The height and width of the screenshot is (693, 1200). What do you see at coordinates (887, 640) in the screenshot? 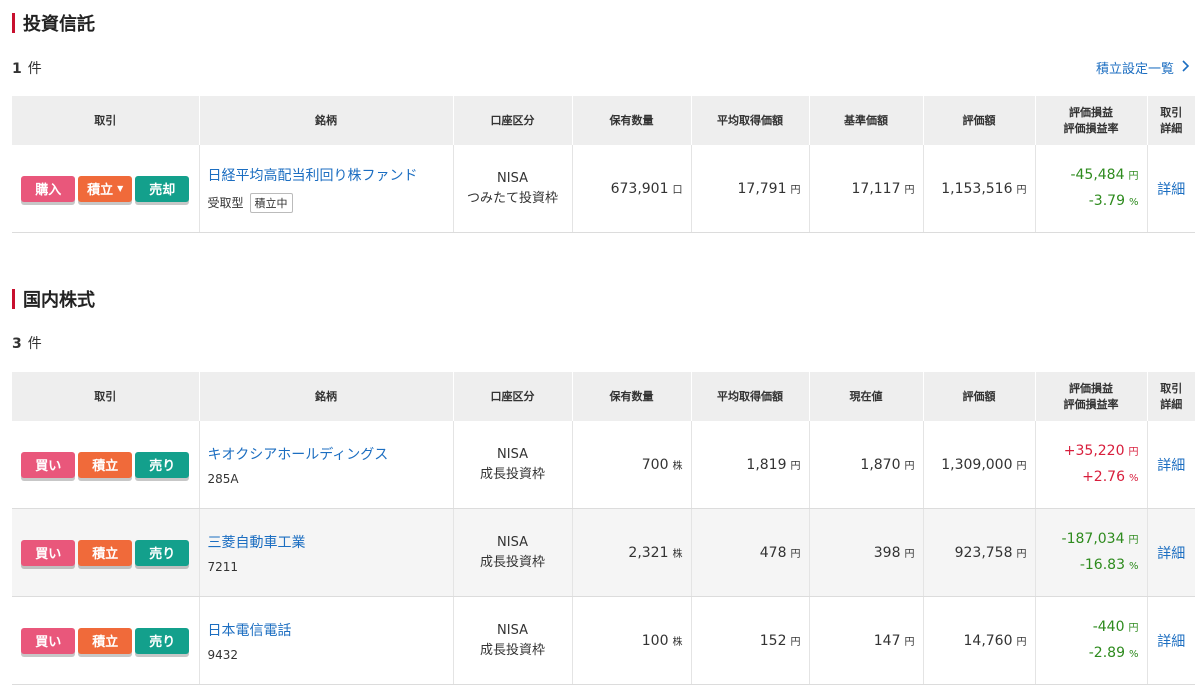
I see `current-price-value: 147` at bounding box center [887, 640].